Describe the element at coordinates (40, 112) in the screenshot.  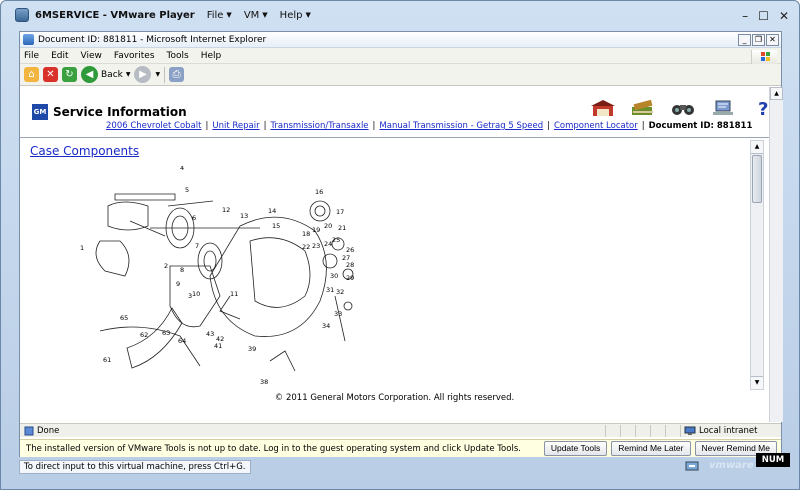
I see `gm-logo: GM` at that location.